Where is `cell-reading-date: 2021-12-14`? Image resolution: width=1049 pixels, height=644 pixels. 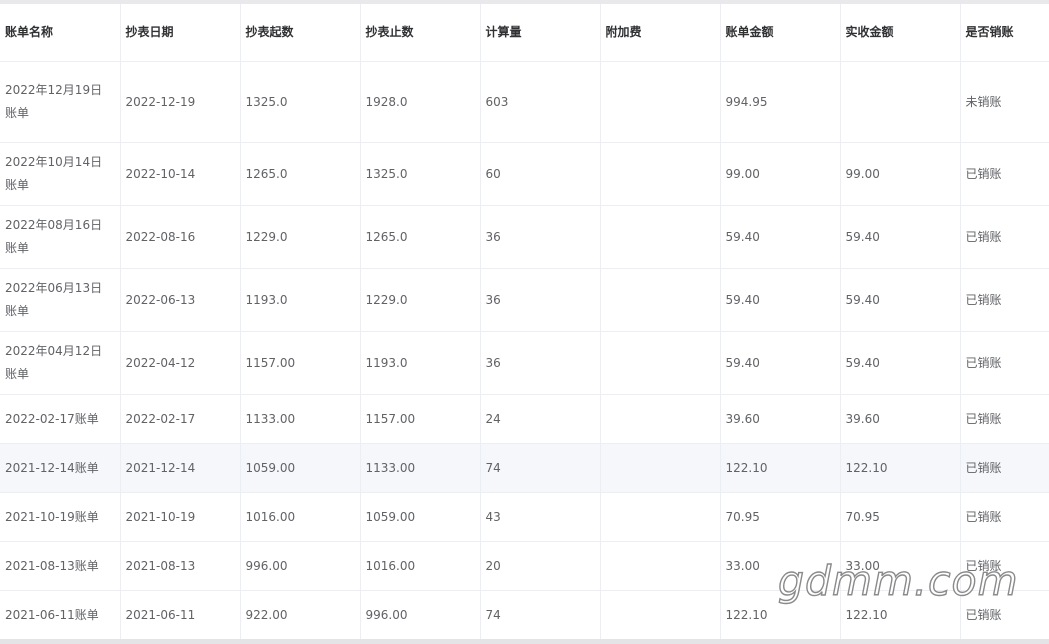
cell-reading-date: 2021-12-14 is located at coordinates (180, 468).